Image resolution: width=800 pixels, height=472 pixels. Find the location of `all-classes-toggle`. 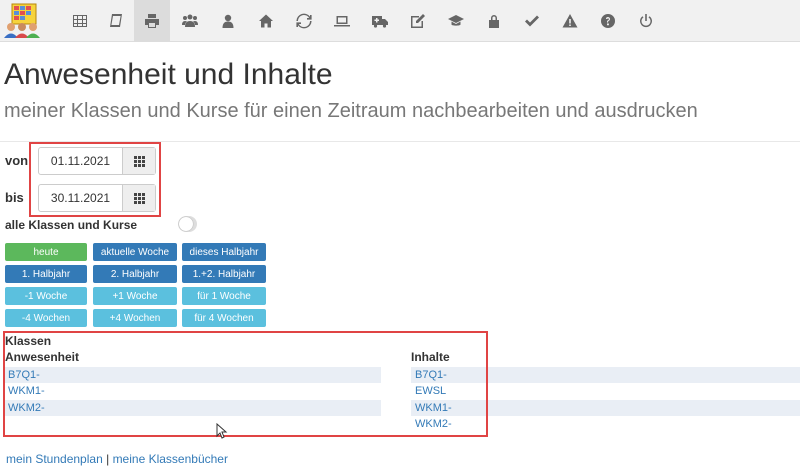

all-classes-toggle is located at coordinates (187, 224).